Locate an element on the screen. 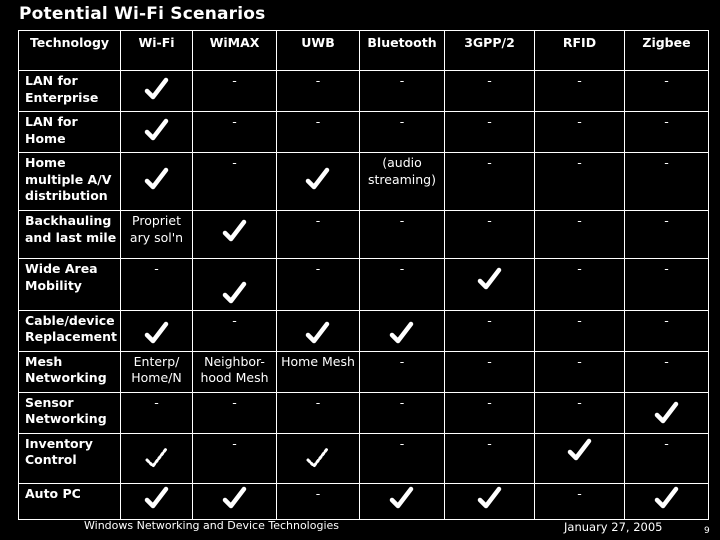  column-header: UWB is located at coordinates (318, 50).